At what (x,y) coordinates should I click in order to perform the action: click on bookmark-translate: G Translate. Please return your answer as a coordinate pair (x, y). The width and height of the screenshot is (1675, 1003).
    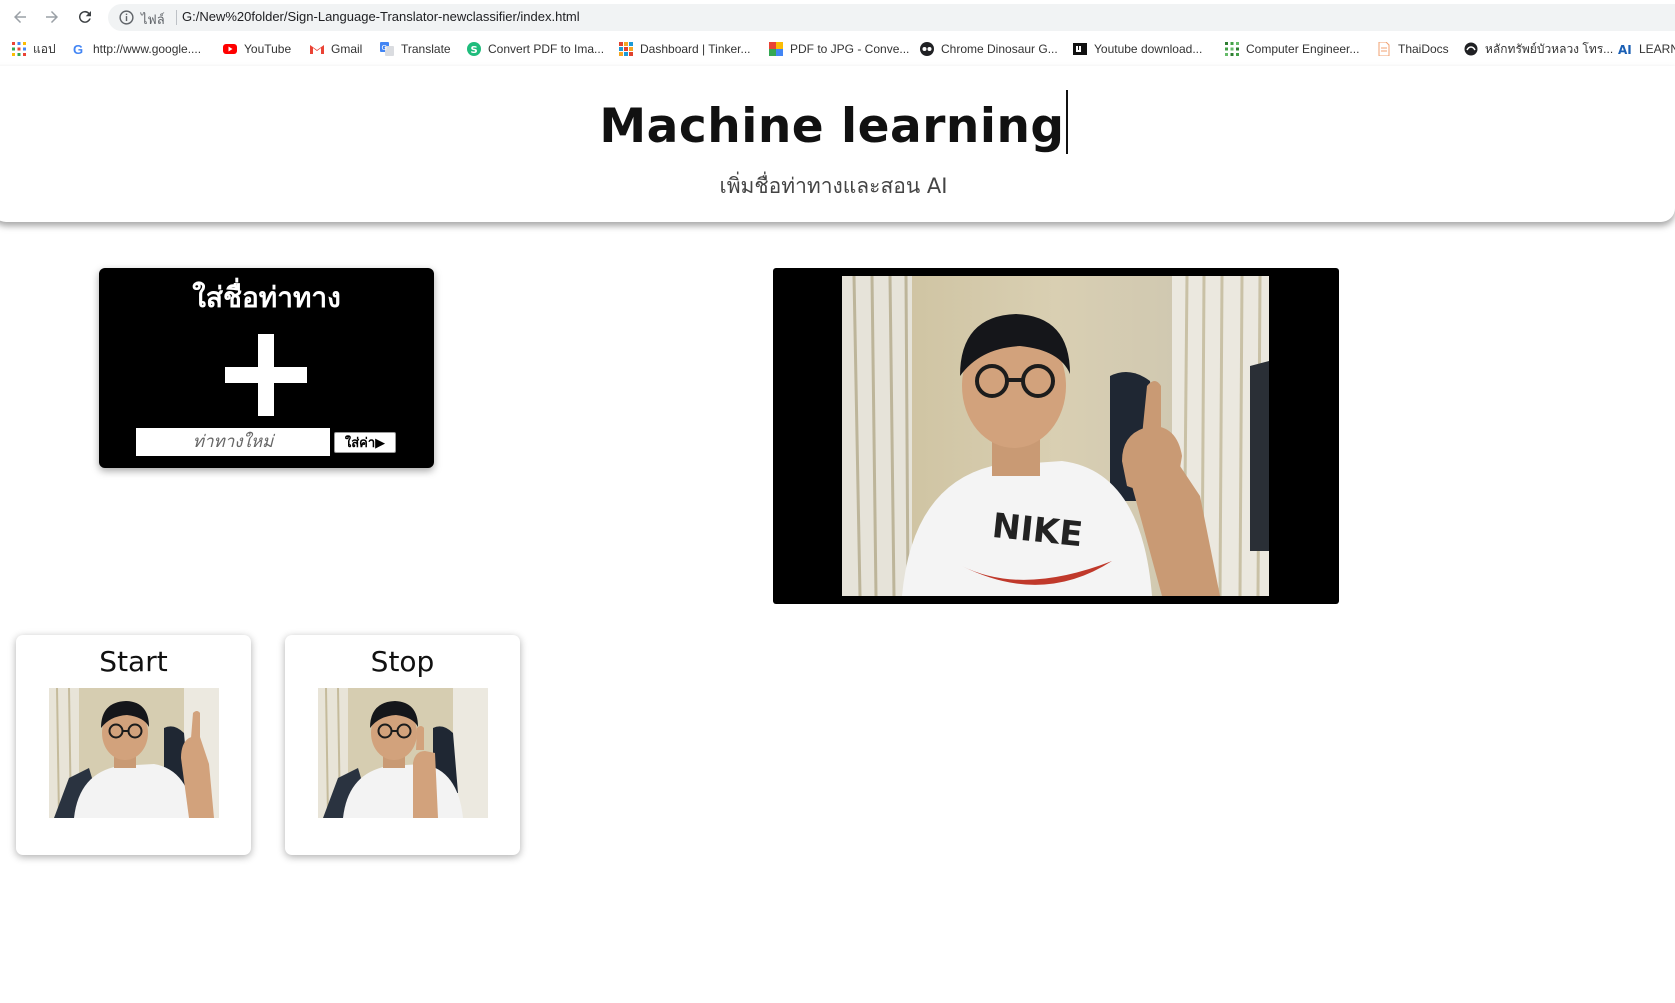
    Looking at the image, I should click on (415, 49).